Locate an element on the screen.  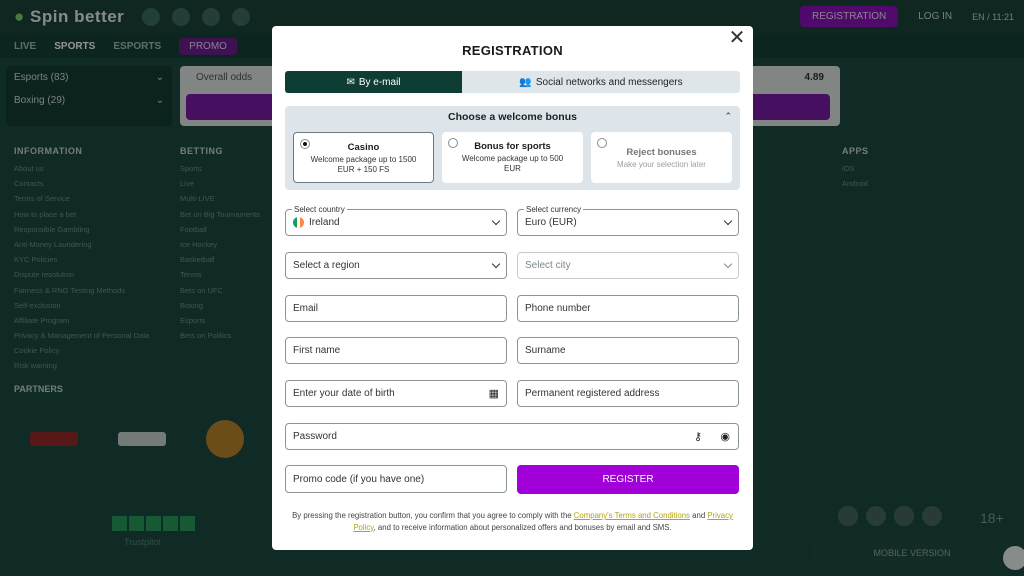
address-field: Permanent registered address is located at coordinates (628, 393).